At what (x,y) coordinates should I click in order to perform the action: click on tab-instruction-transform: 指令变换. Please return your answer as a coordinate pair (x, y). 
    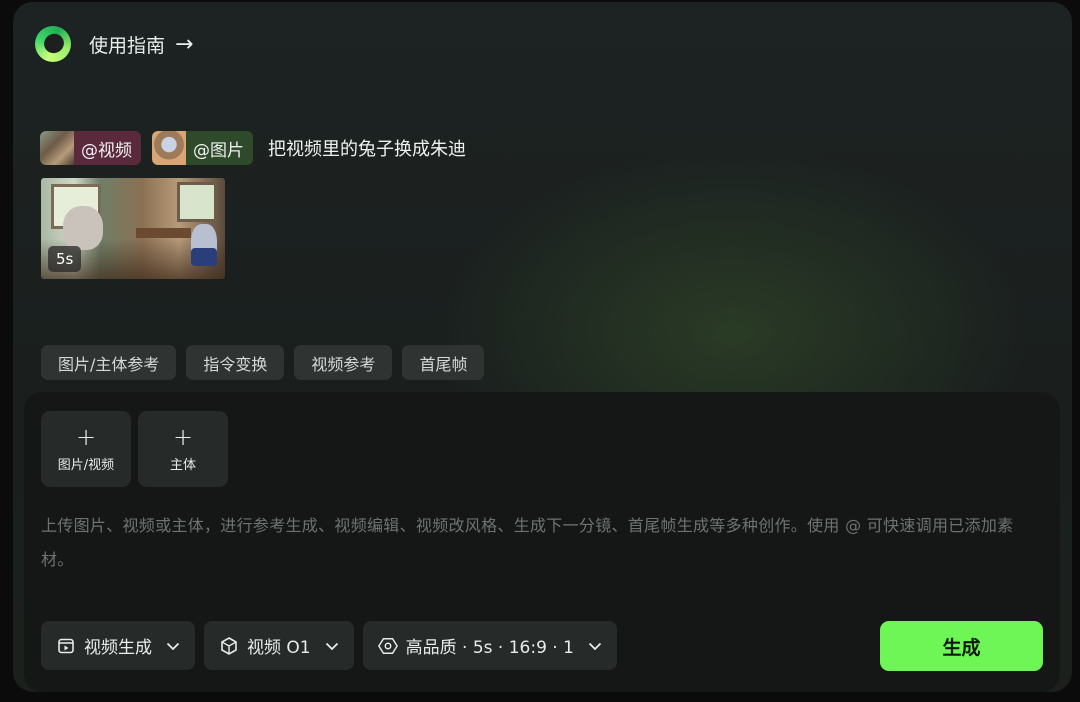
    Looking at the image, I should click on (235, 362).